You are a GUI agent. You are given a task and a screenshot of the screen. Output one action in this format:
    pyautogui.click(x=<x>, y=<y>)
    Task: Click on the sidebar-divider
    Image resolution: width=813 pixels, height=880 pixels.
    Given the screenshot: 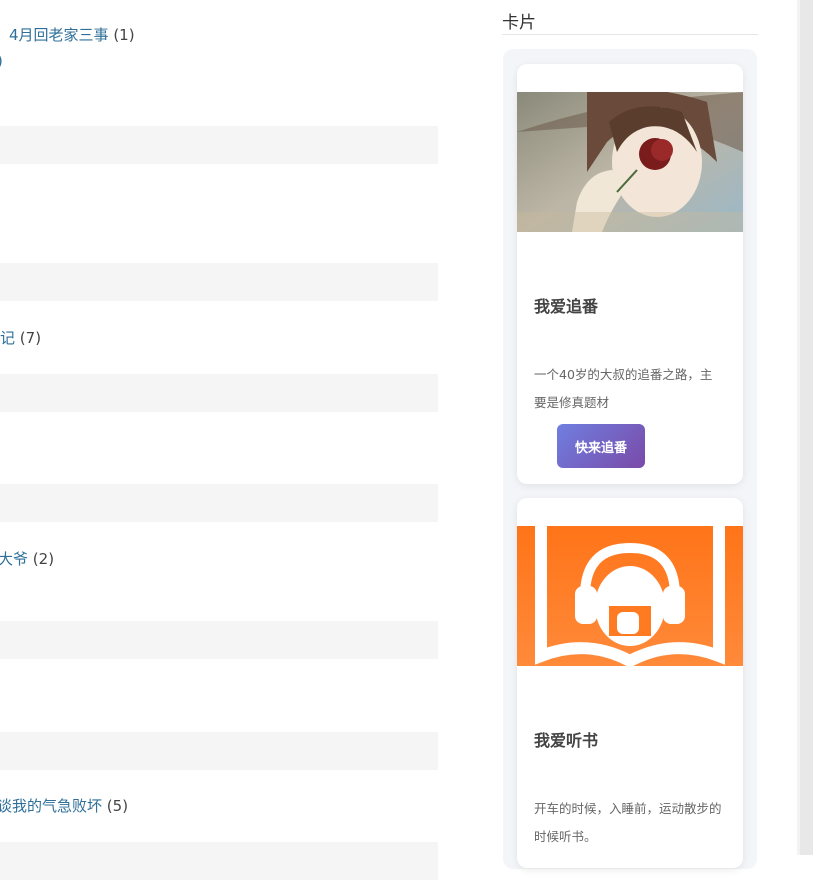 What is the action you would take?
    pyautogui.click(x=630, y=34)
    